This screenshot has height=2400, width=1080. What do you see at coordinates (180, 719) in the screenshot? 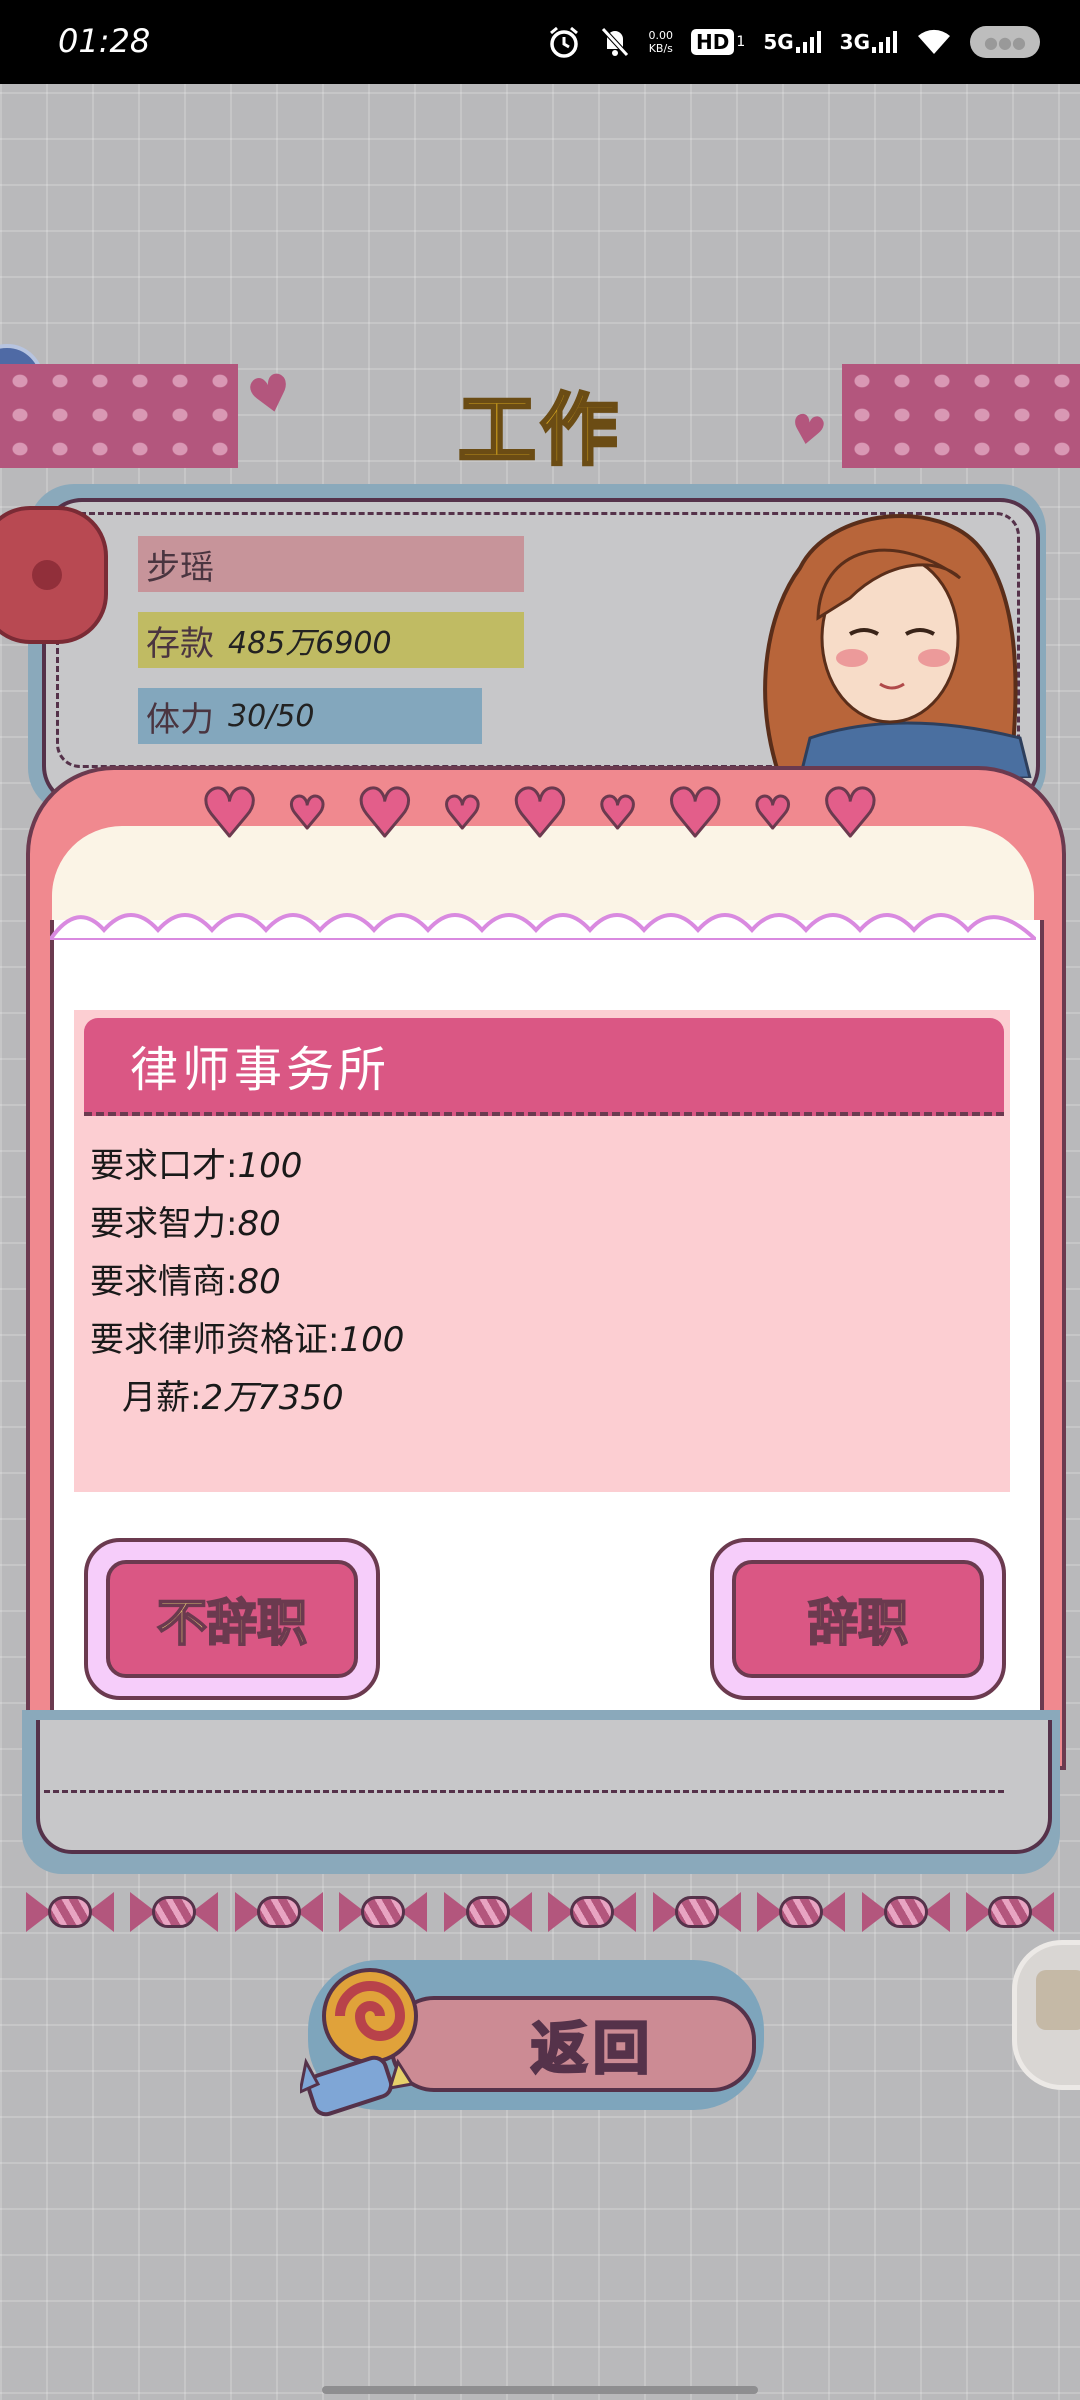
I see `stamina-label: 体力` at bounding box center [180, 719].